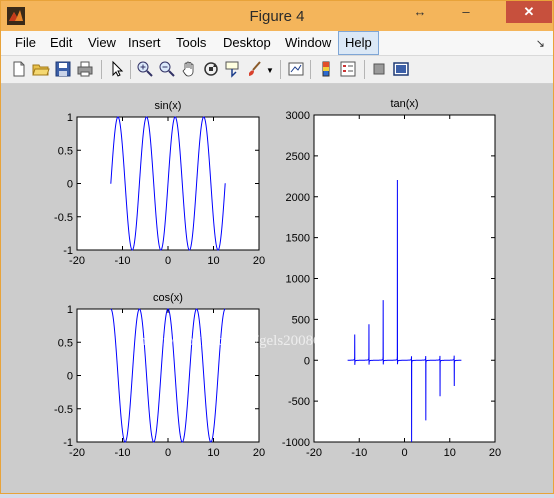 This screenshot has height=498, width=554. Describe the element at coordinates (326, 69) in the screenshot. I see `colorbar-icon` at that location.